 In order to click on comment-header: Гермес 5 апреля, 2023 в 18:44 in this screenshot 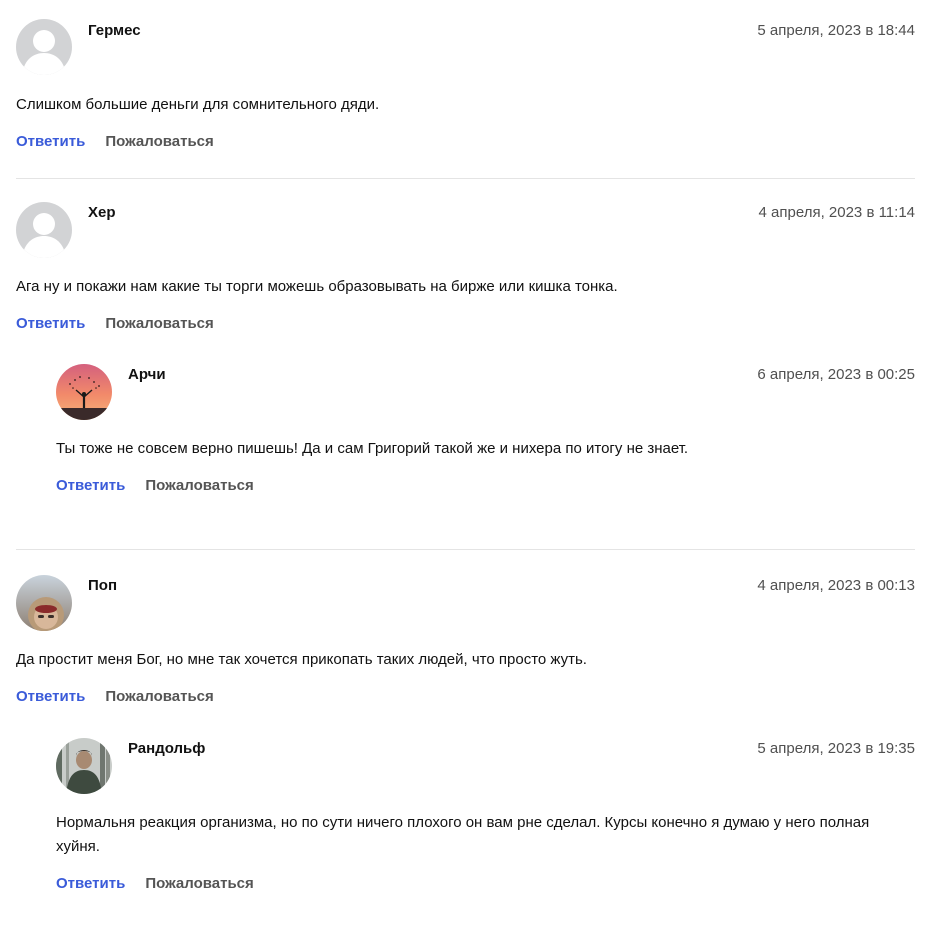, I will do `click(465, 47)`.